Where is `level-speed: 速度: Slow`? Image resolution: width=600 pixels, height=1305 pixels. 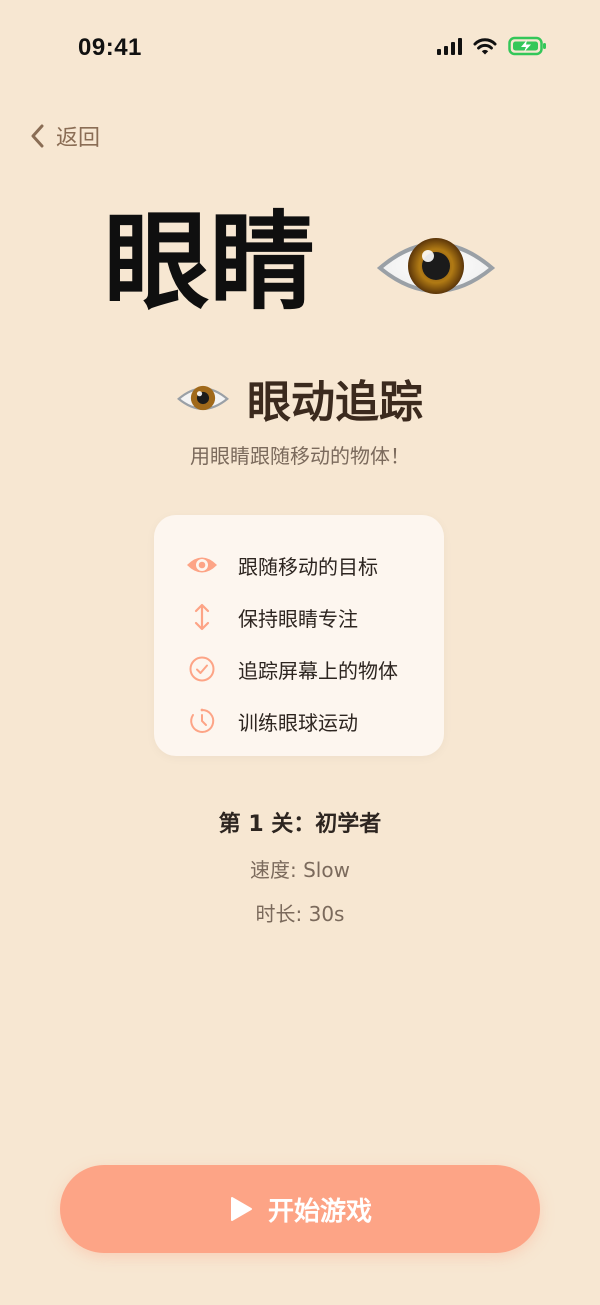 level-speed: 速度: Slow is located at coordinates (300, 870).